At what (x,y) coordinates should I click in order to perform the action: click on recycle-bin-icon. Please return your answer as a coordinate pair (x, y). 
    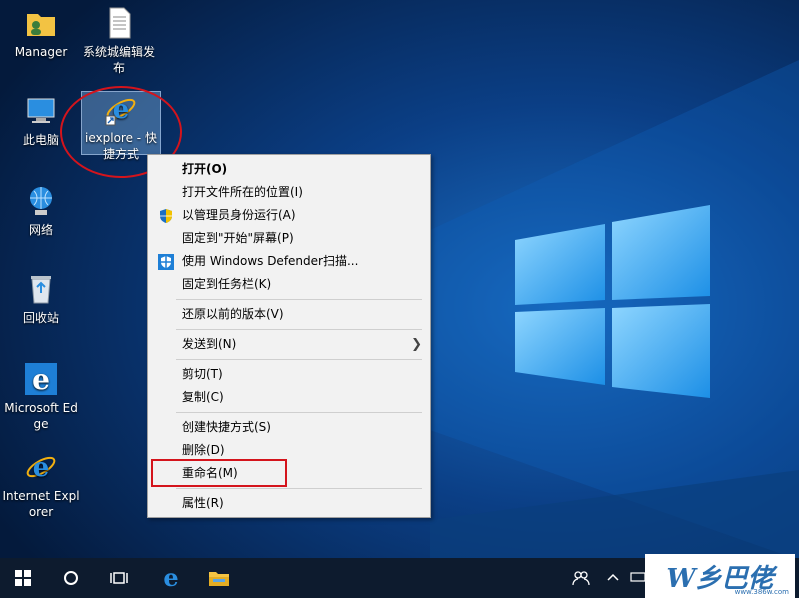
    Looking at the image, I should click on (41, 289).